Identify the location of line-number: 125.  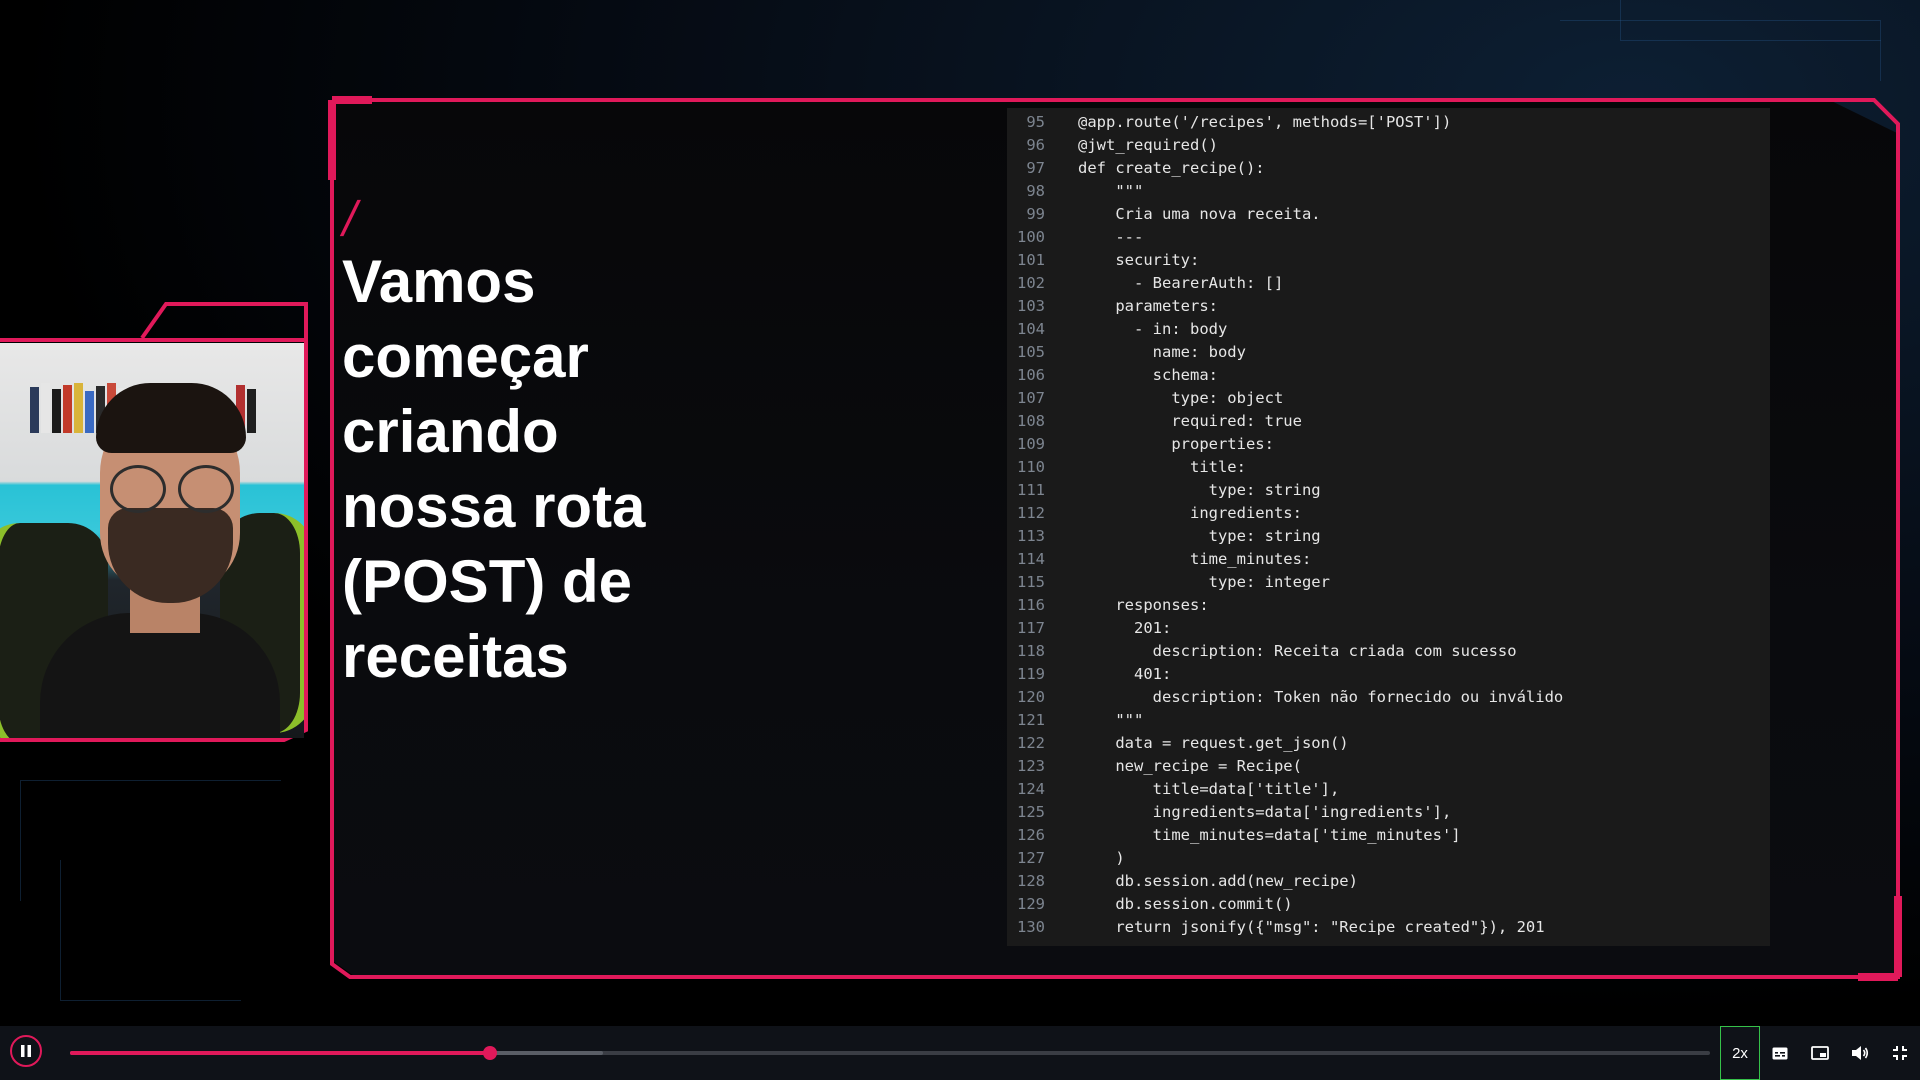
(1031, 812).